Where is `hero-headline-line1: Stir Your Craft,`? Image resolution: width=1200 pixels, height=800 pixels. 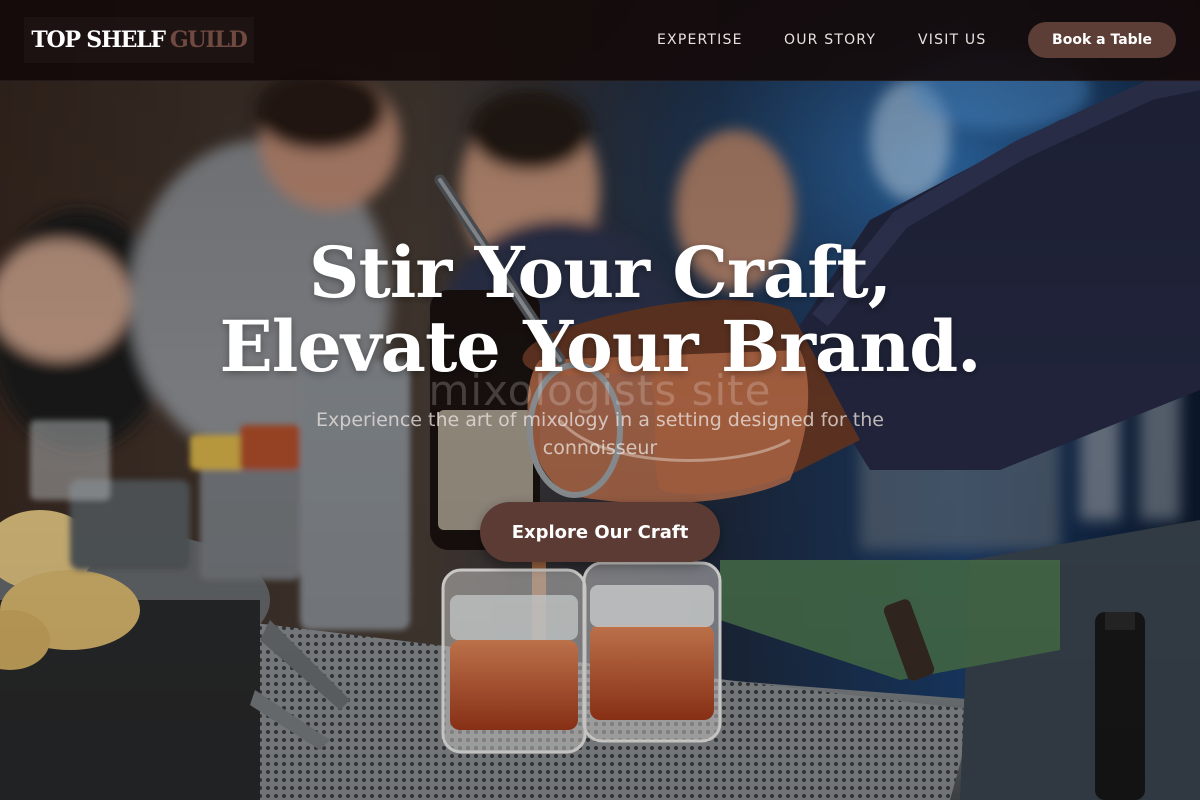
hero-headline-line1: Stir Your Craft, is located at coordinates (600, 272).